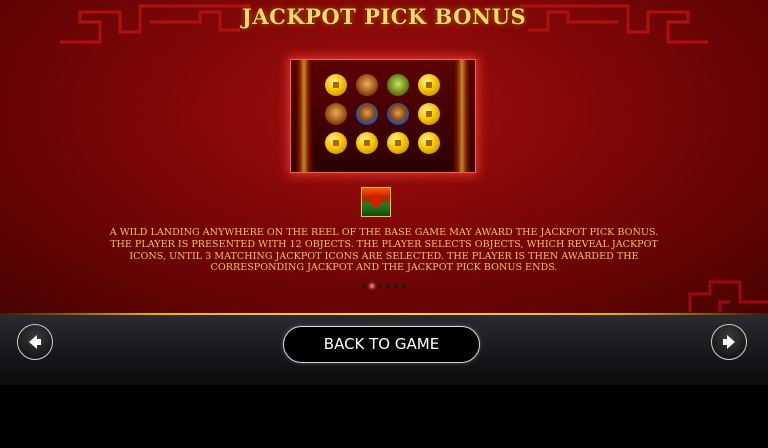 This screenshot has height=448, width=768. What do you see at coordinates (383, 116) in the screenshot?
I see `bonus-preview-image` at bounding box center [383, 116].